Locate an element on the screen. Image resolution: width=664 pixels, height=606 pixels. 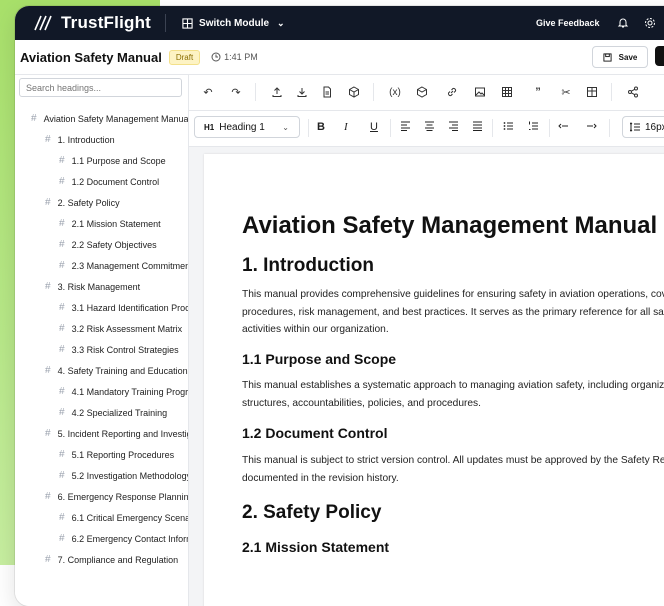
cube-icon is located at coordinates (354, 92).